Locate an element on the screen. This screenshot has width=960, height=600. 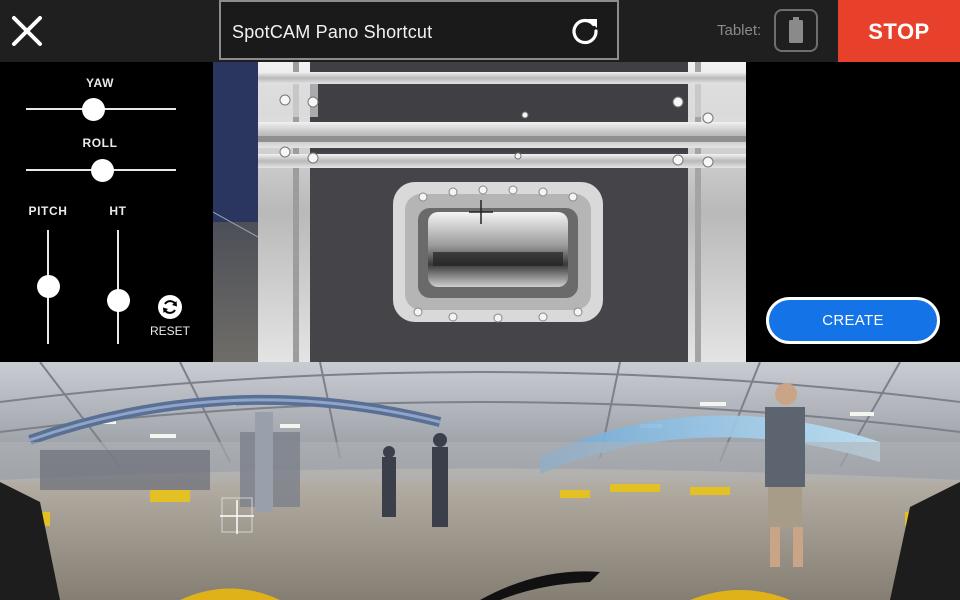
height-slider-knob is located at coordinates (118, 300).